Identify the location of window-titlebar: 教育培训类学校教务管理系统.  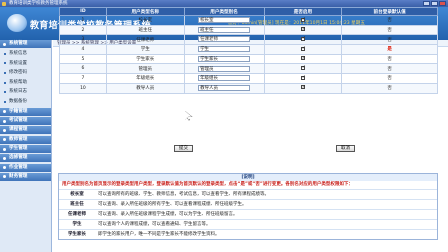
(224, 3).